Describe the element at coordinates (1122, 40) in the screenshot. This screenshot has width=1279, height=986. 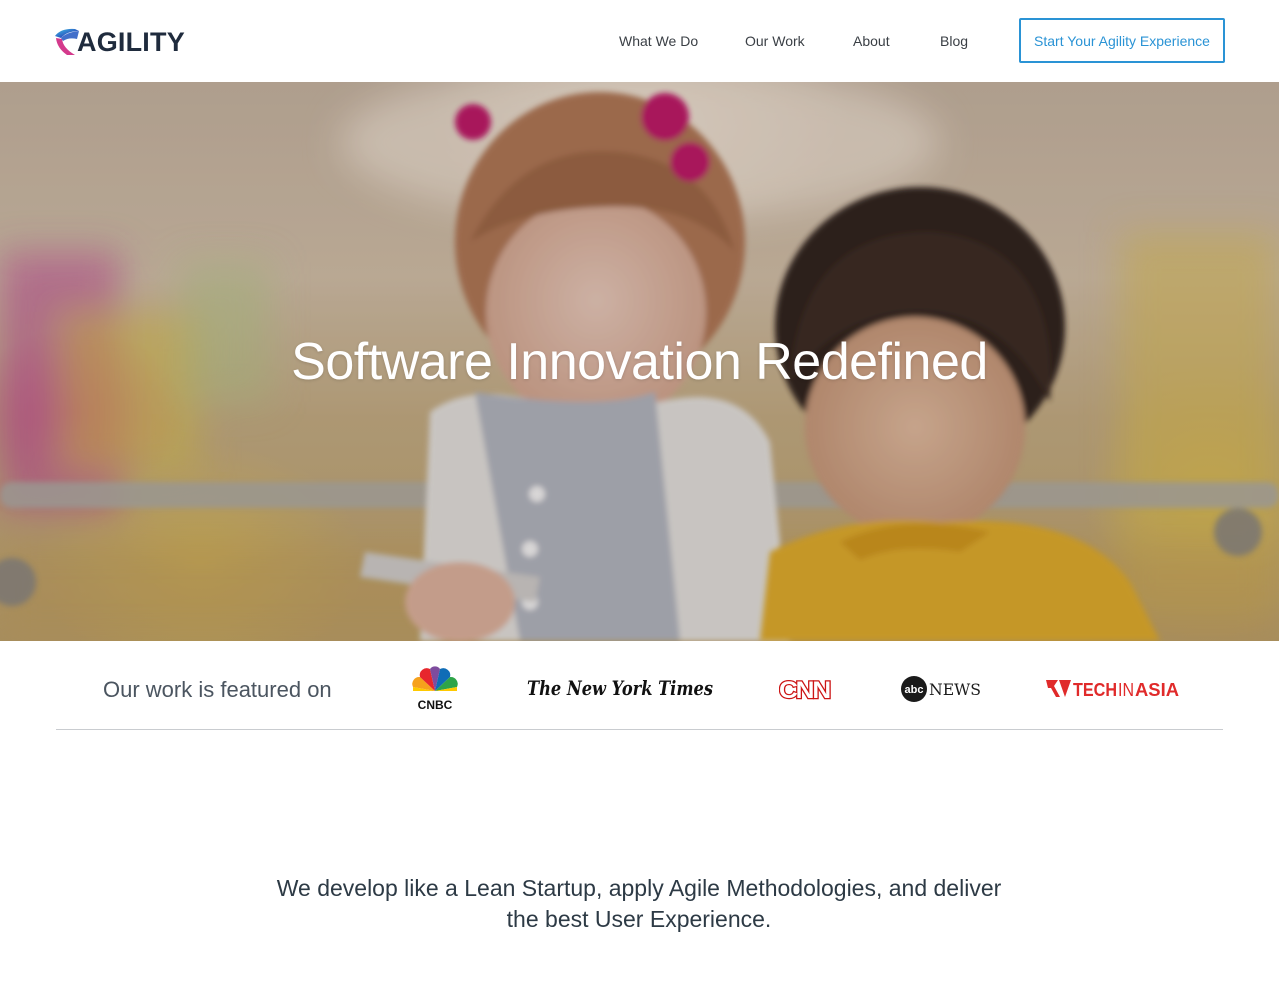
I see `start-experience-button: Start Your Agility Experience` at that location.